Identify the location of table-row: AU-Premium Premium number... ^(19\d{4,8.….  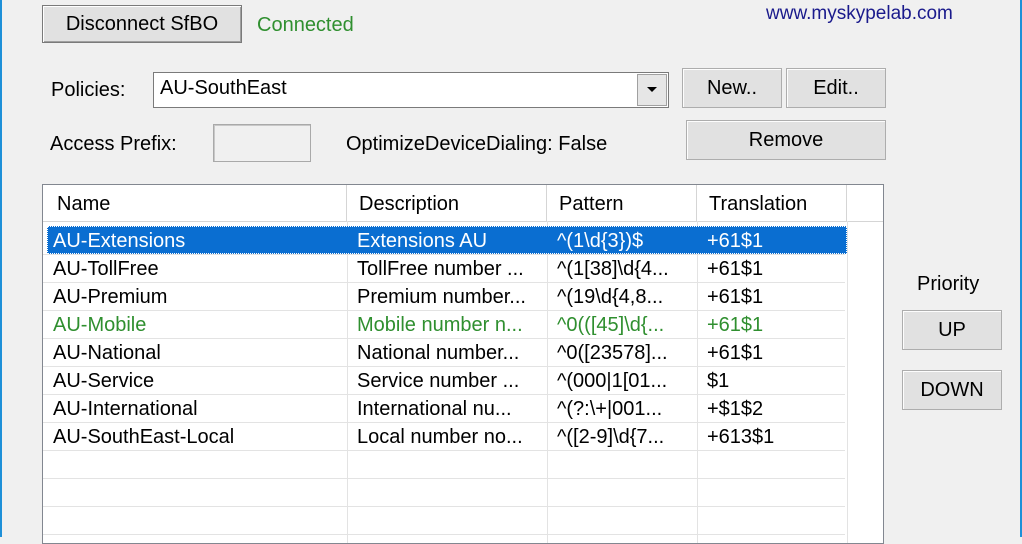
(447, 296).